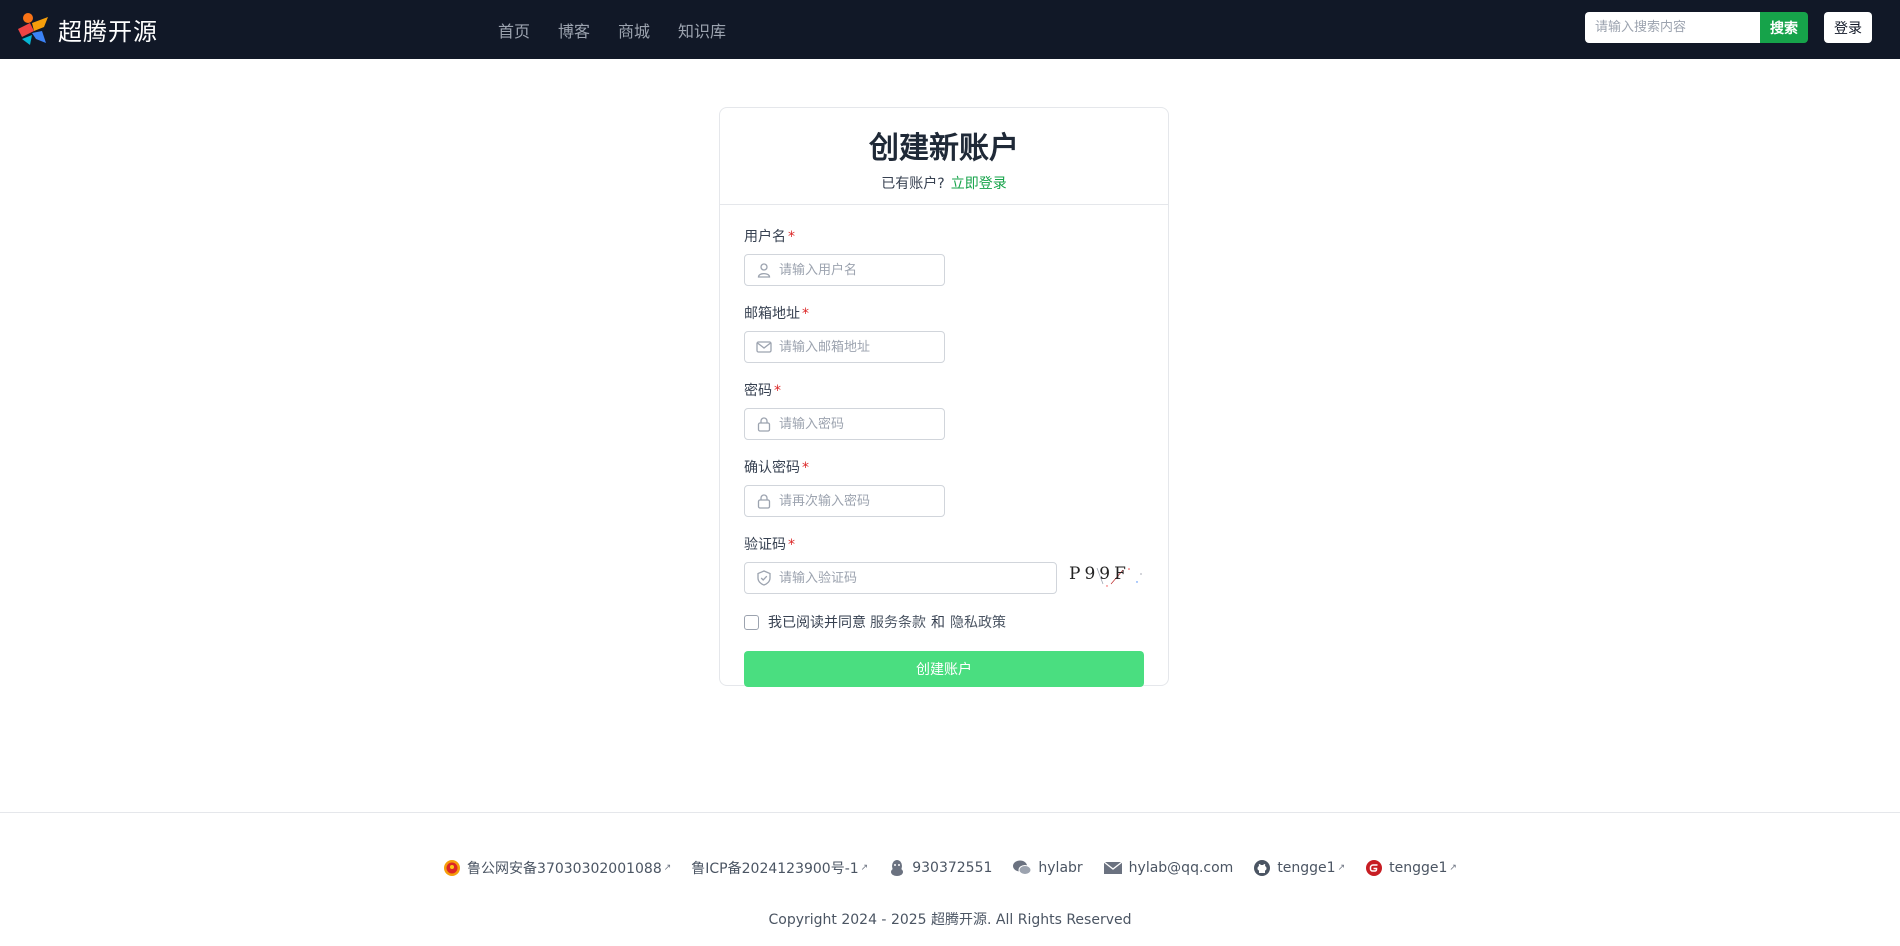 The image size is (1900, 946). I want to click on github-username: tengge1, so click(1306, 868).